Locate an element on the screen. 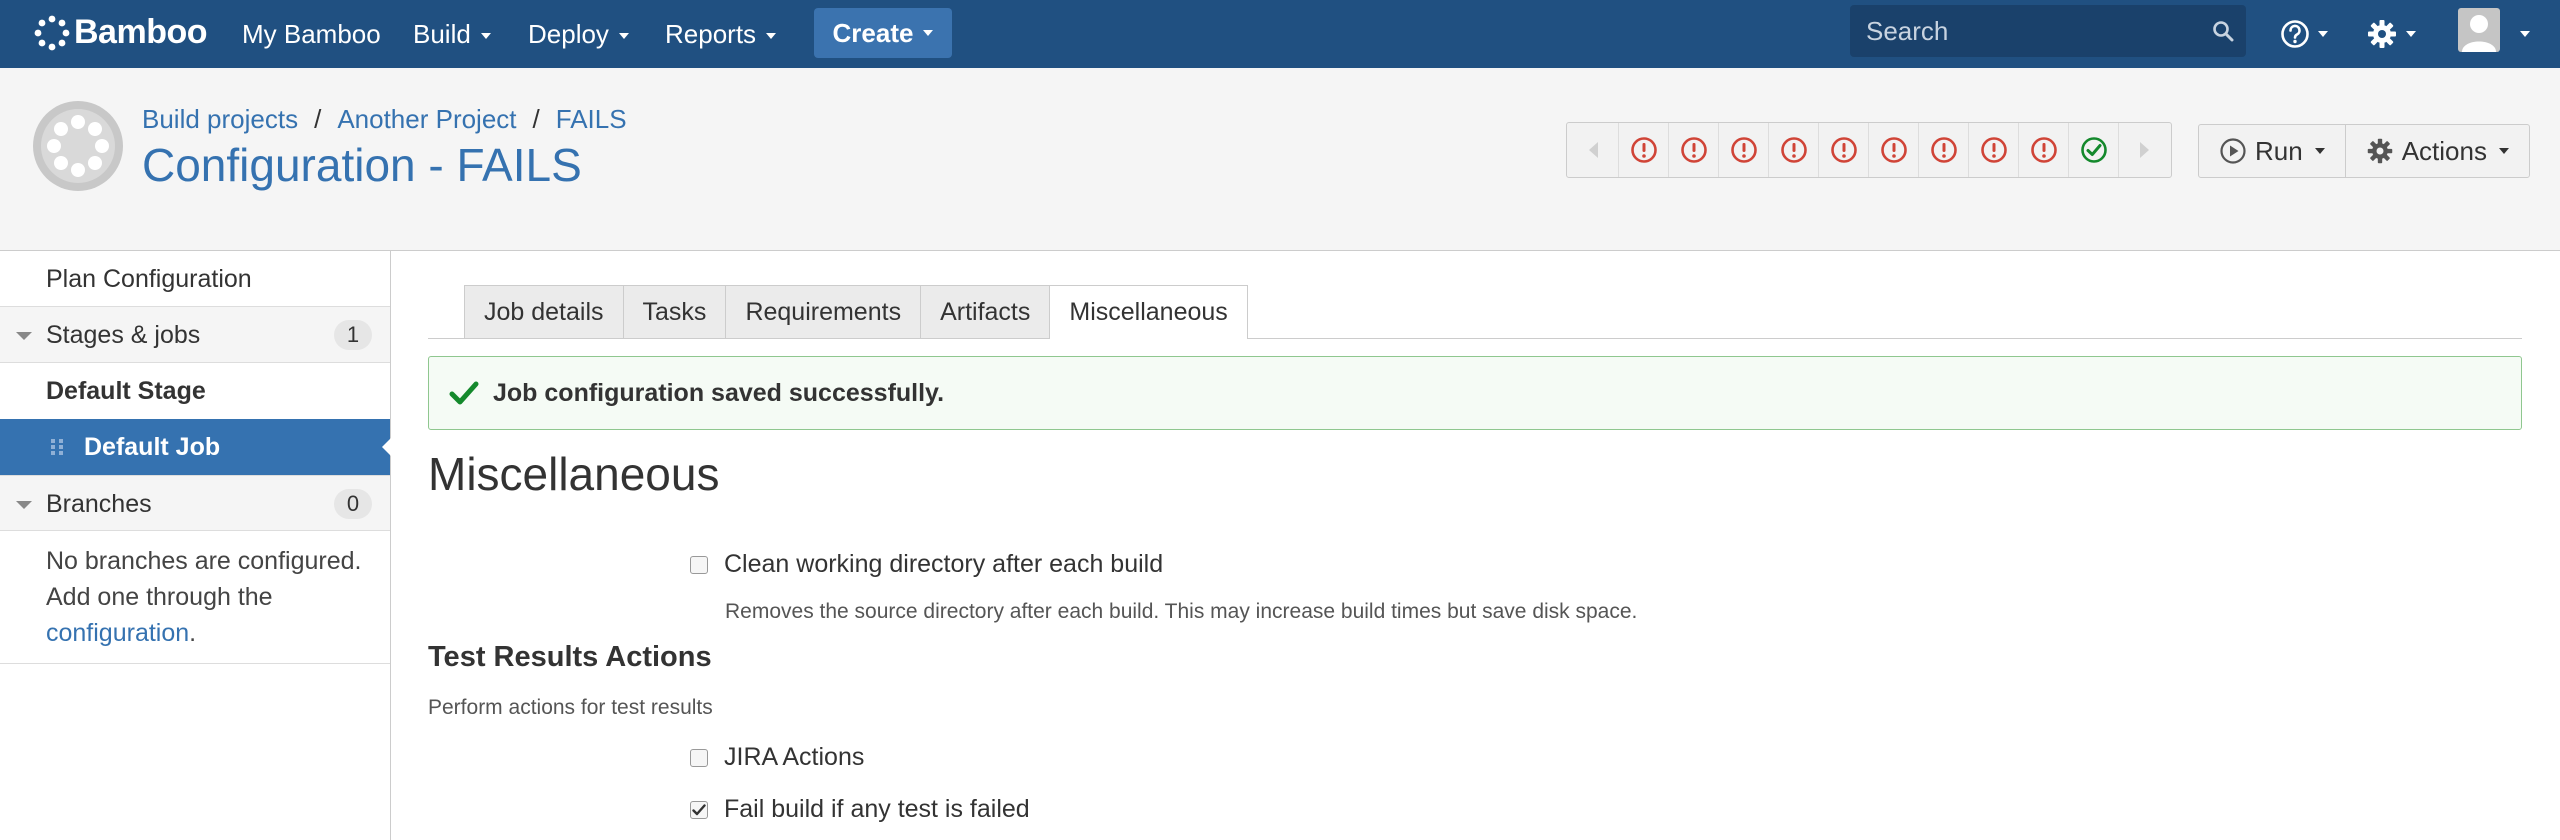  sidebar-group-branches: Branches 0 is located at coordinates (195, 503).